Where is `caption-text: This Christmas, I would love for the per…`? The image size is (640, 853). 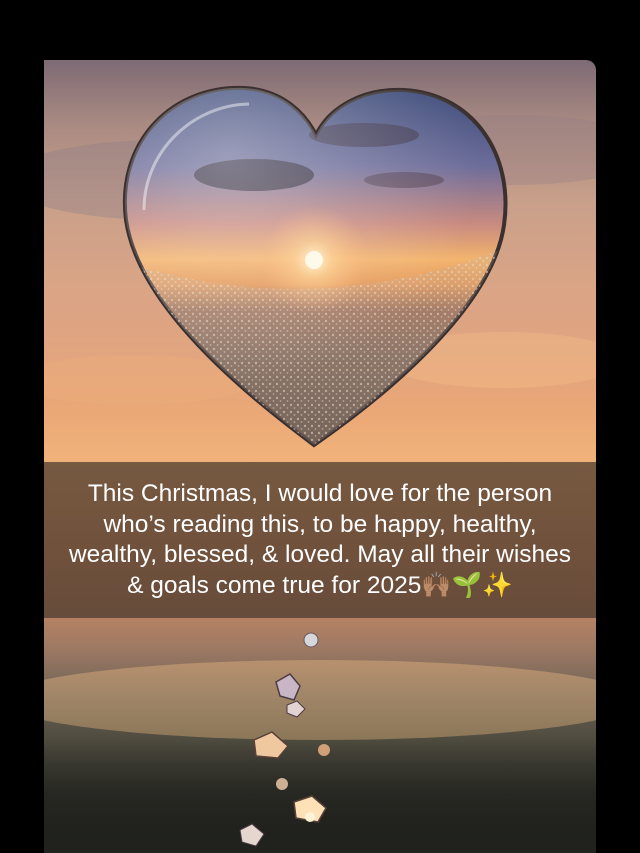
caption-text: This Christmas, I would love for the per… is located at coordinates (320, 539).